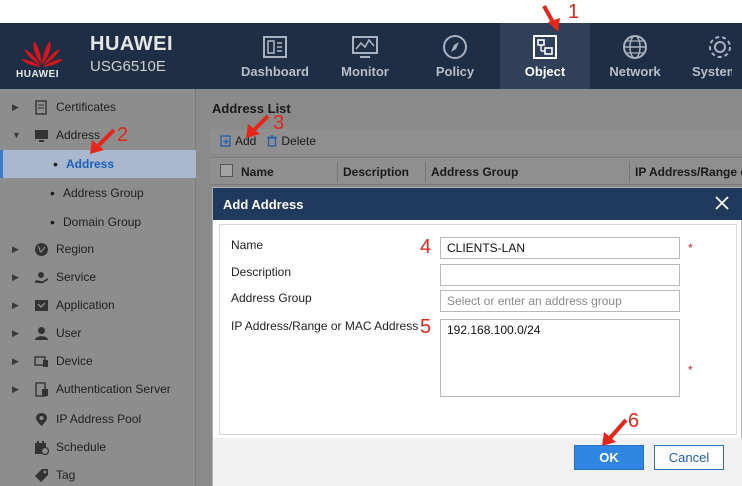  Describe the element at coordinates (42, 447) in the screenshot. I see `calendar-icon` at that location.